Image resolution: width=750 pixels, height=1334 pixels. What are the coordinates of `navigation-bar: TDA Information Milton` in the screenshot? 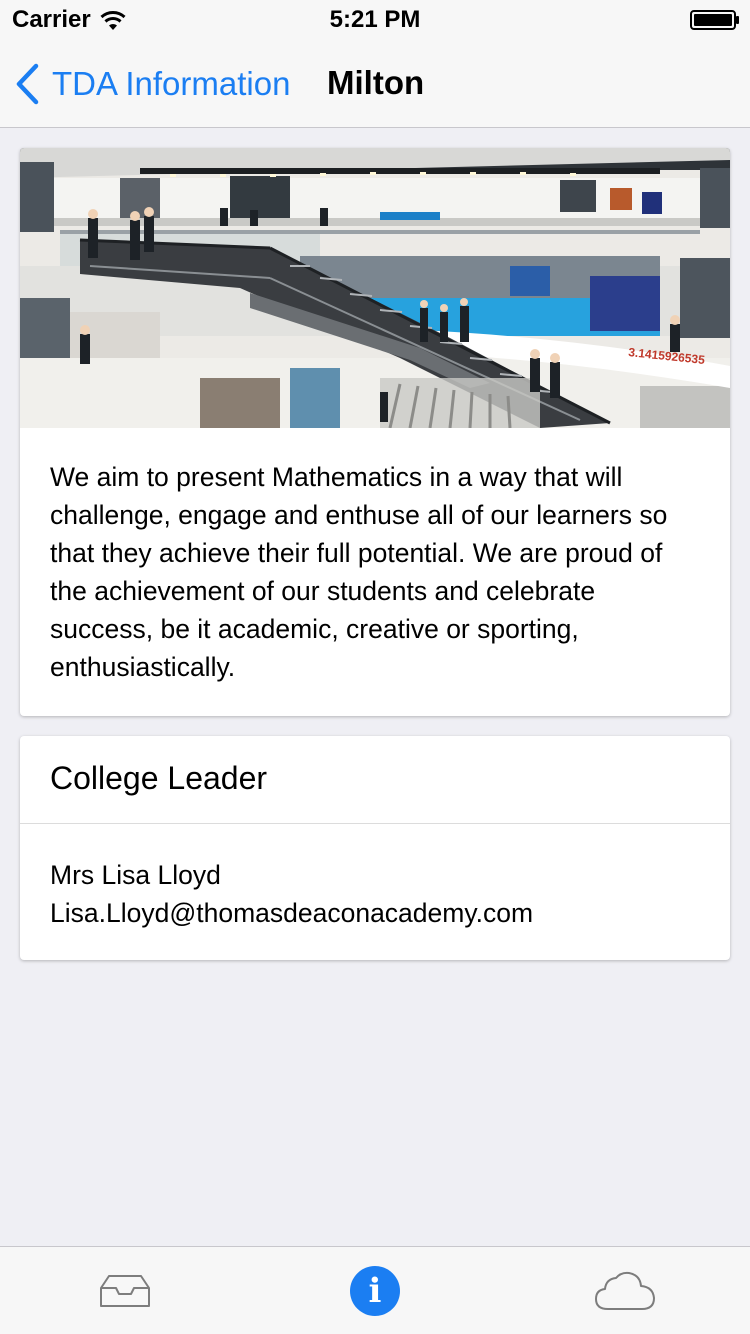 It's located at (375, 84).